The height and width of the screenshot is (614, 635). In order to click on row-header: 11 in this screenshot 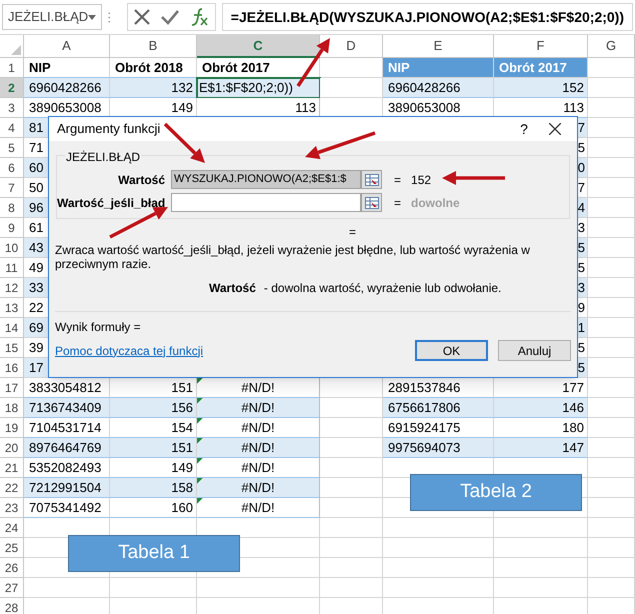, I will do `click(12, 268)`.